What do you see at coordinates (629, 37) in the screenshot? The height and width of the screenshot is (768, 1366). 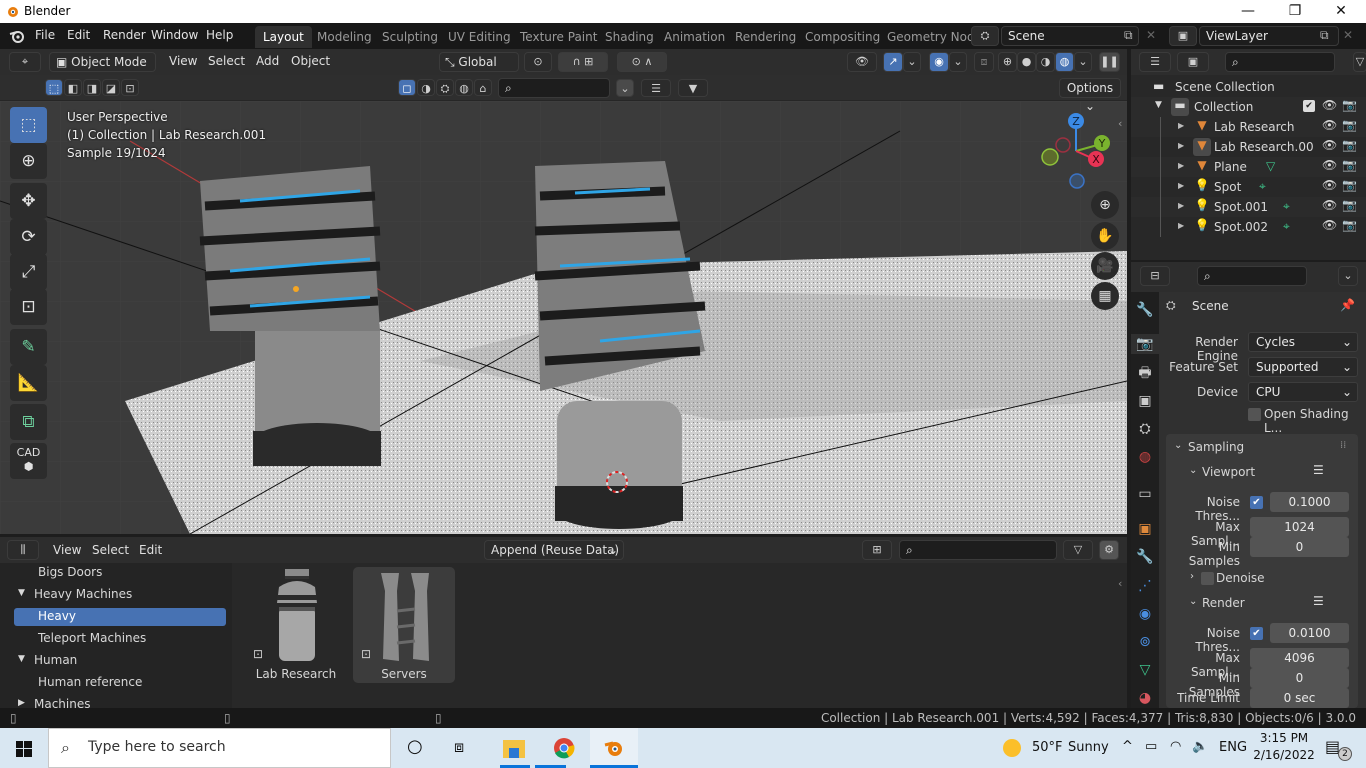 I see `tab-shading: Shading` at bounding box center [629, 37].